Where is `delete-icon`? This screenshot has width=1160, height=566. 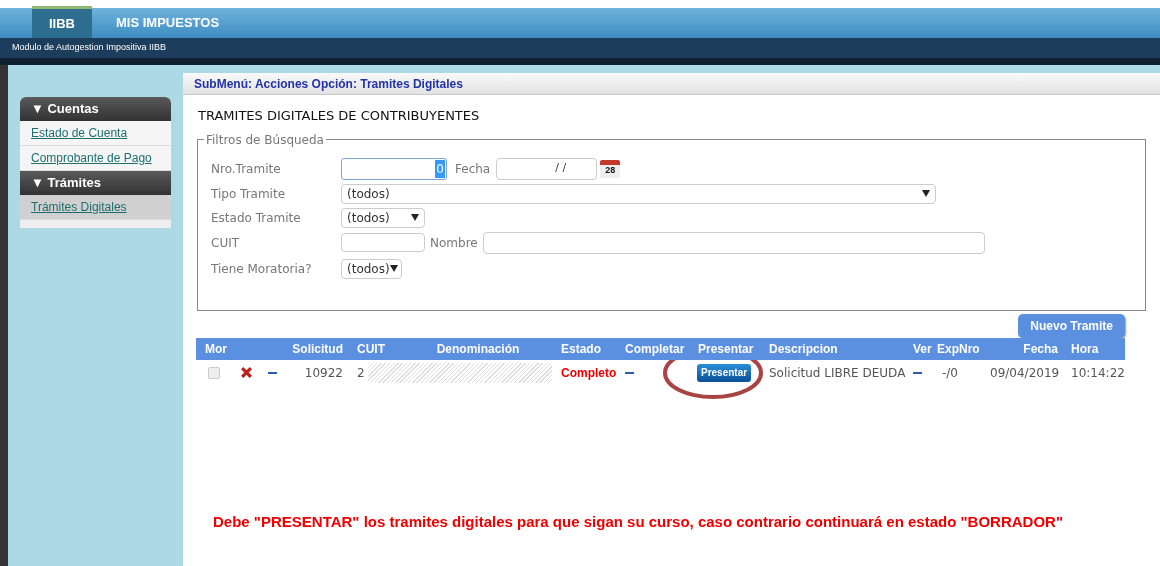
delete-icon is located at coordinates (246, 372).